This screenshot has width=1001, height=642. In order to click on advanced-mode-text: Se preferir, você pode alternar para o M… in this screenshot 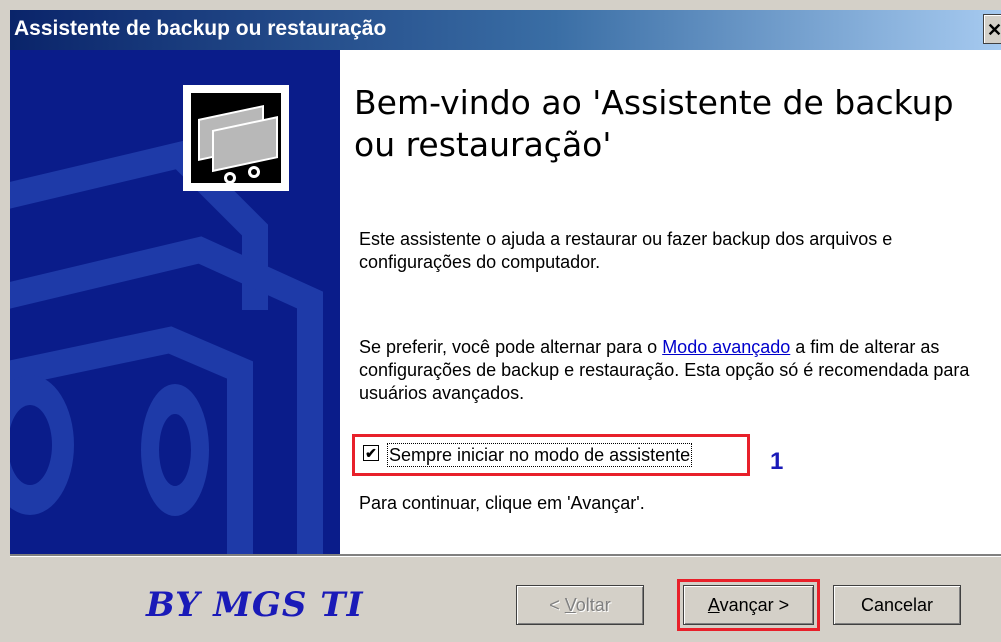, I will do `click(669, 370)`.